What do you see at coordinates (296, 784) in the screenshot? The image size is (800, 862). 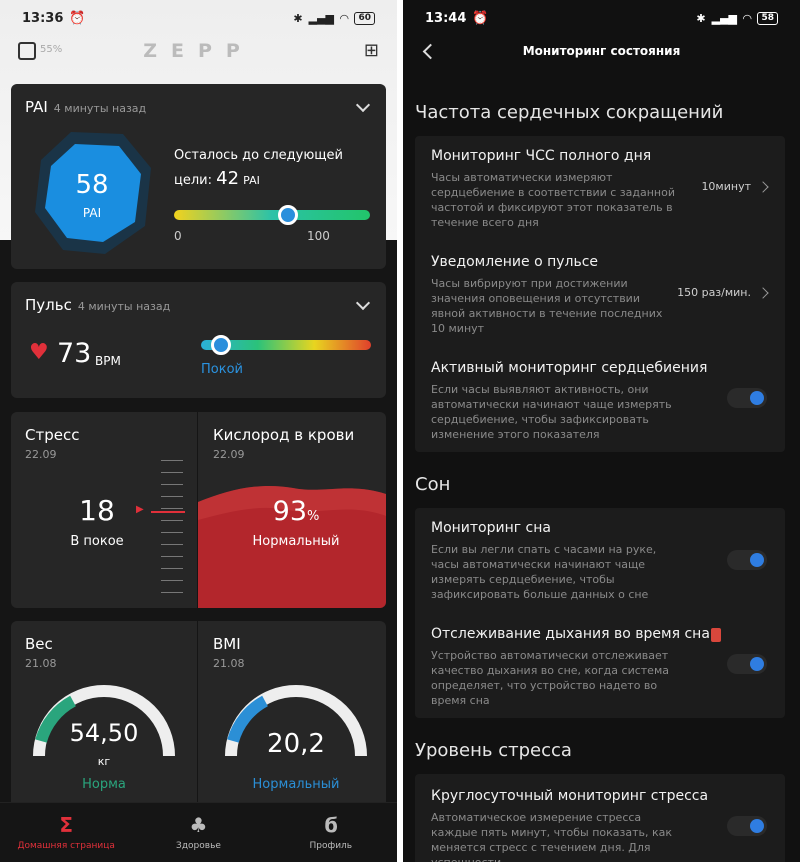 I see `bmi-status: Нормальный` at bounding box center [296, 784].